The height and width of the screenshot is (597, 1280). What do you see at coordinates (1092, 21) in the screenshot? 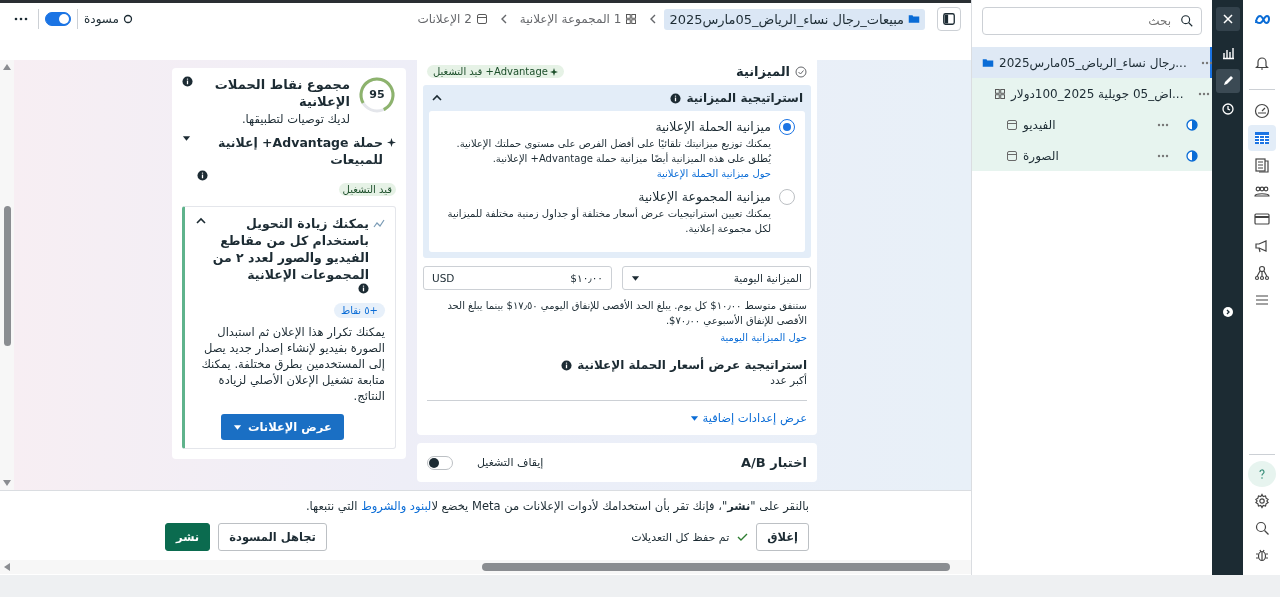
I see `search-field: بحث` at bounding box center [1092, 21].